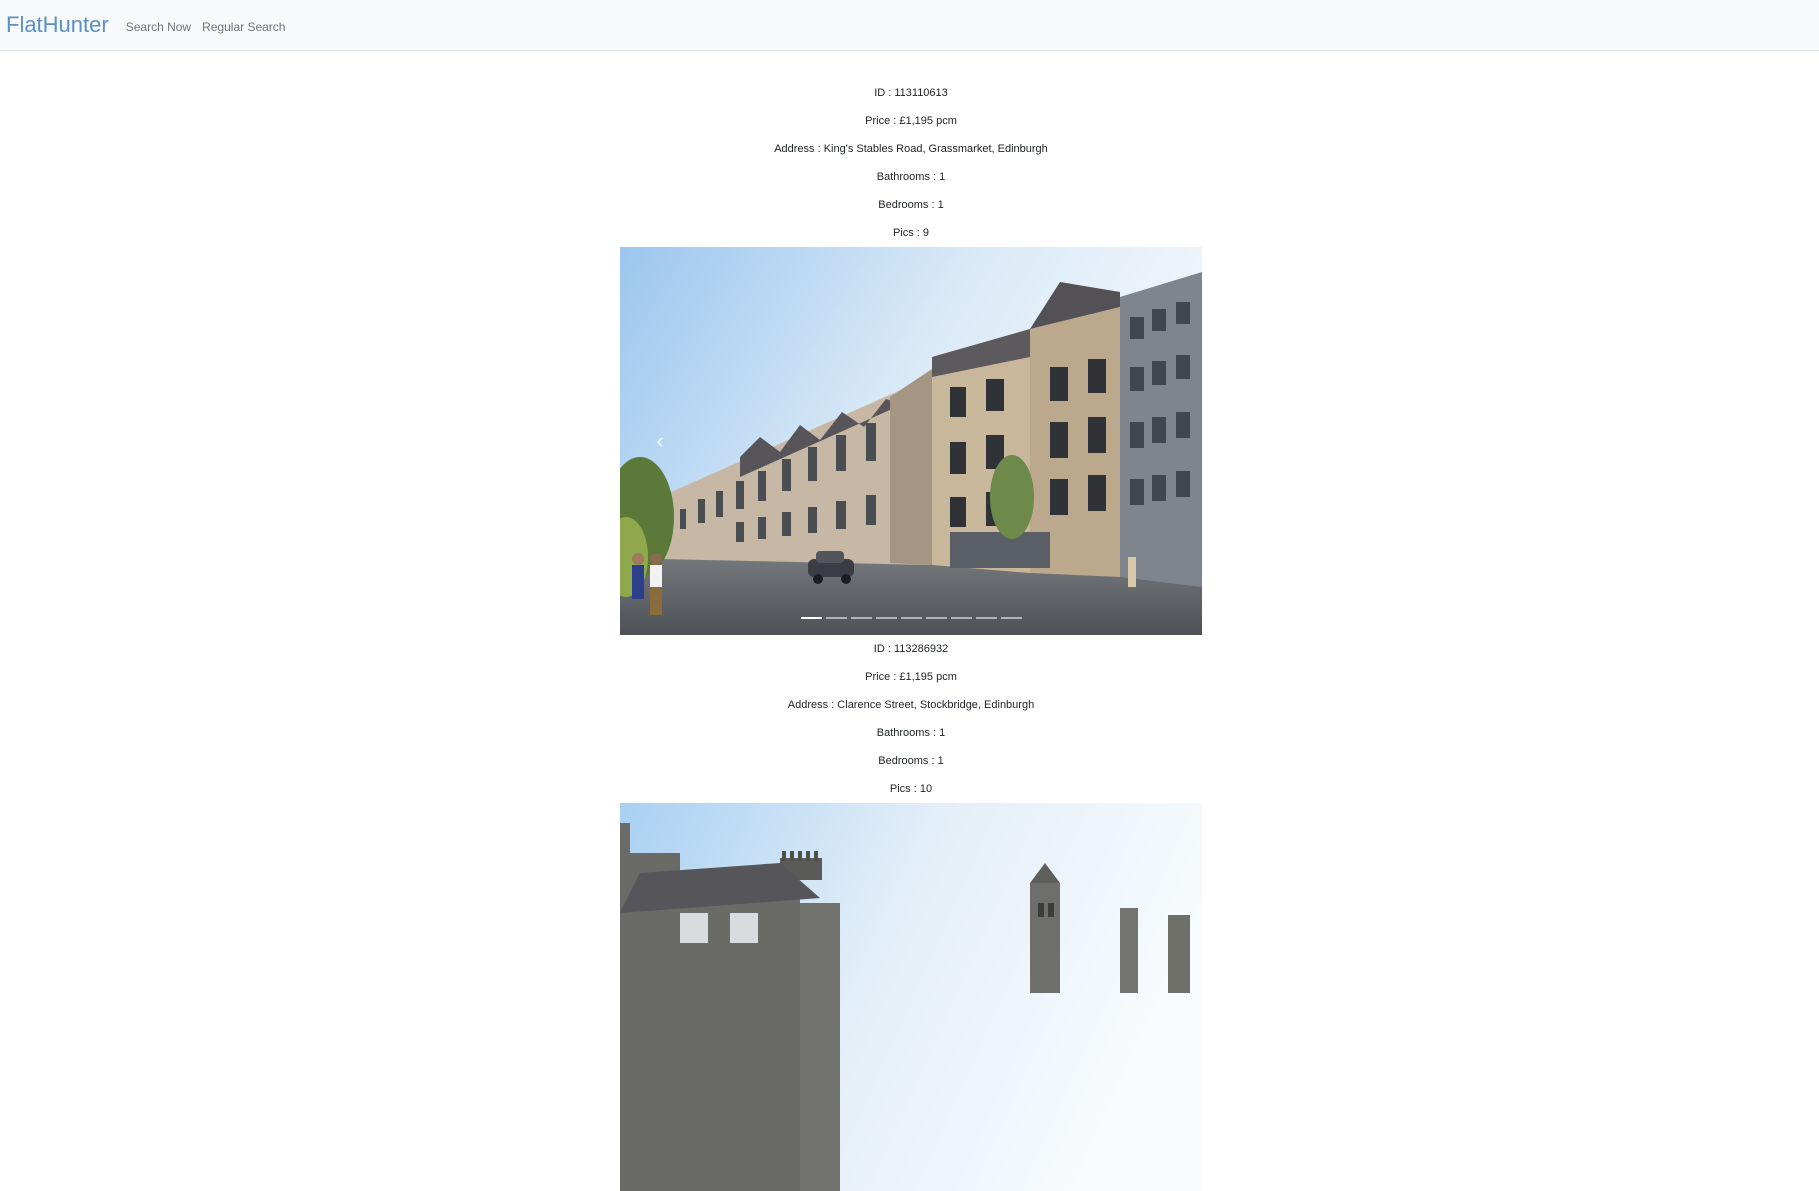  I want to click on listing-pics: Pics : 10, so click(911, 789).